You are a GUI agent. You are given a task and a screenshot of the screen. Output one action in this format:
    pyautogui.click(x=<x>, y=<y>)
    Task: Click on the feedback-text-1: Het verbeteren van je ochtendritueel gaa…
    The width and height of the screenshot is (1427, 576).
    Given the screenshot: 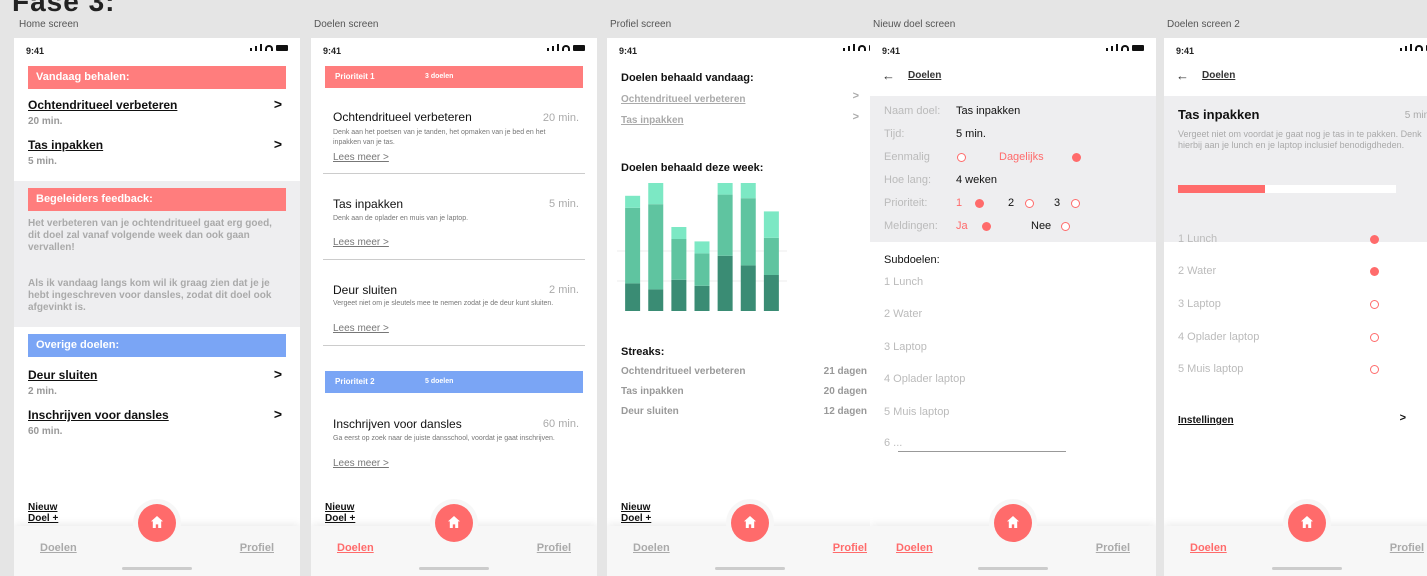 What is the action you would take?
    pyautogui.click(x=150, y=235)
    